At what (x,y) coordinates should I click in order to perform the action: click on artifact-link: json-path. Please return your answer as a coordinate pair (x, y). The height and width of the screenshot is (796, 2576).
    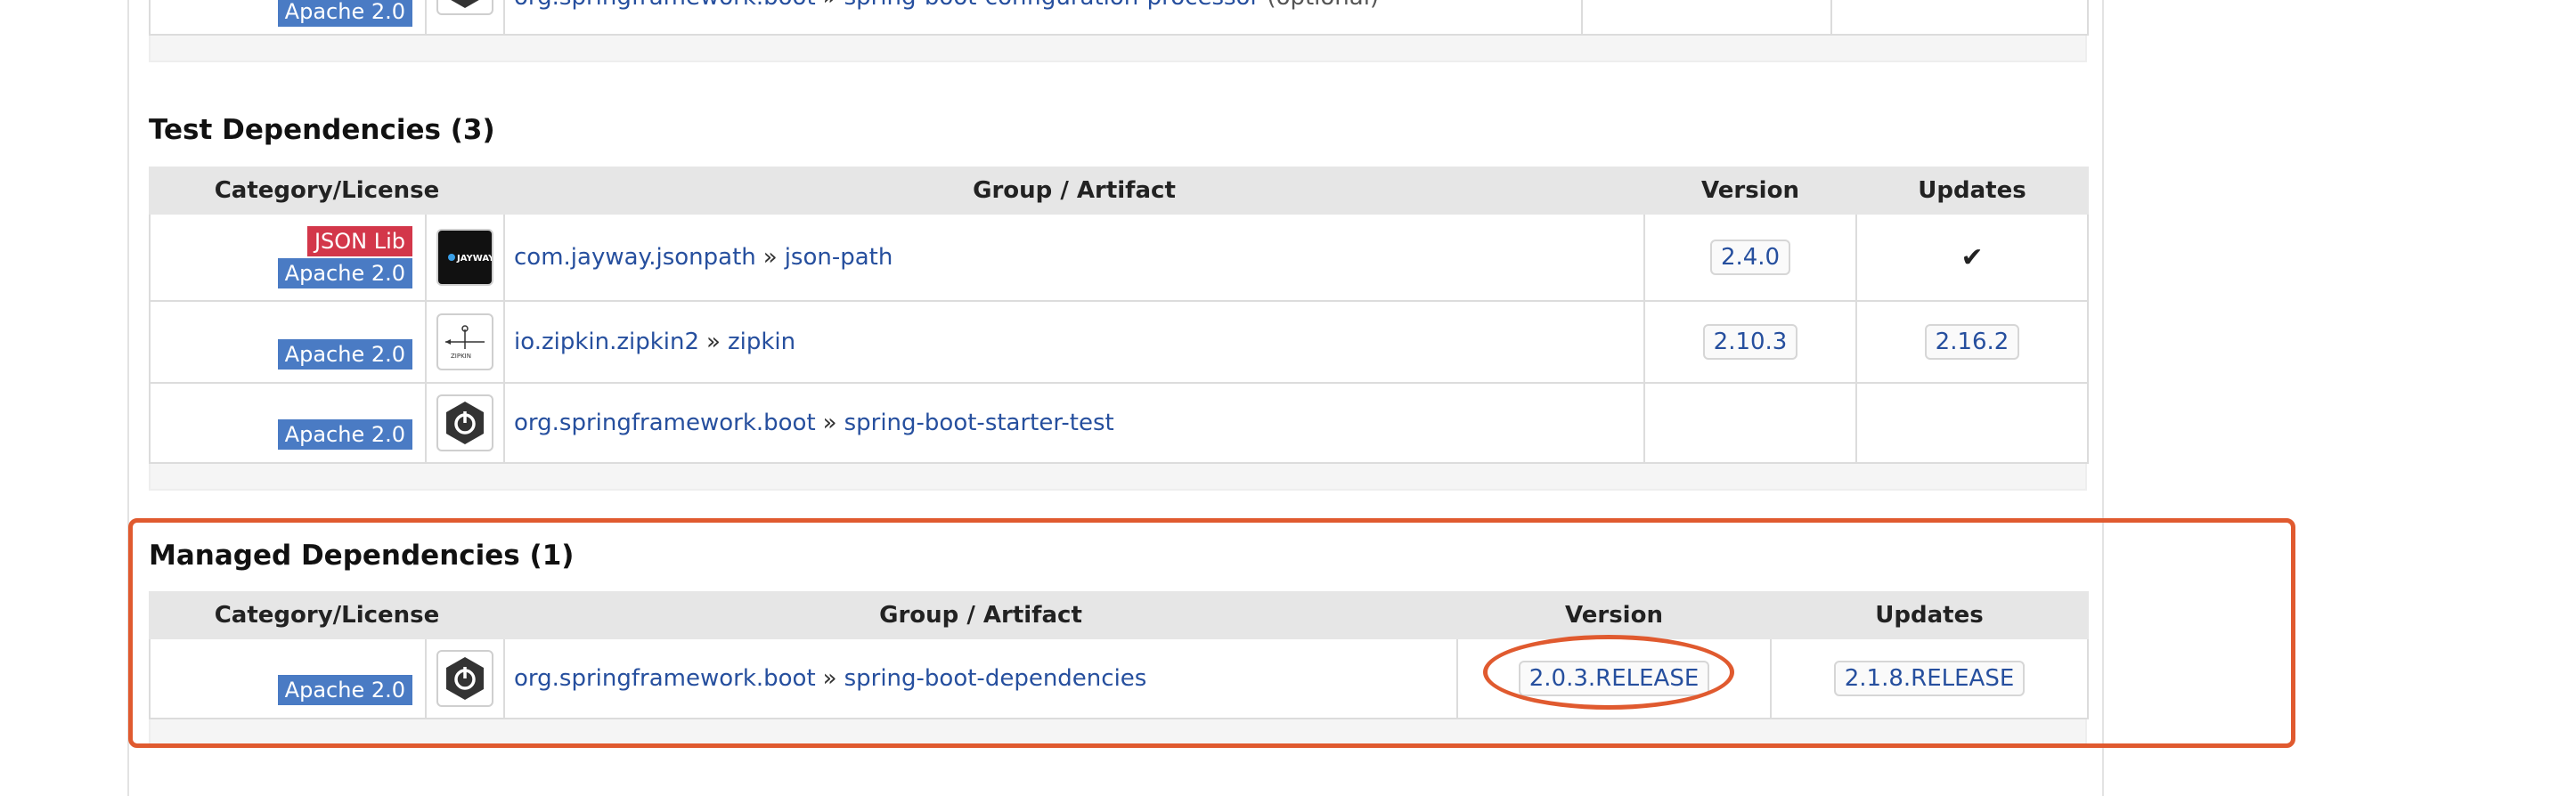
    Looking at the image, I should click on (839, 257).